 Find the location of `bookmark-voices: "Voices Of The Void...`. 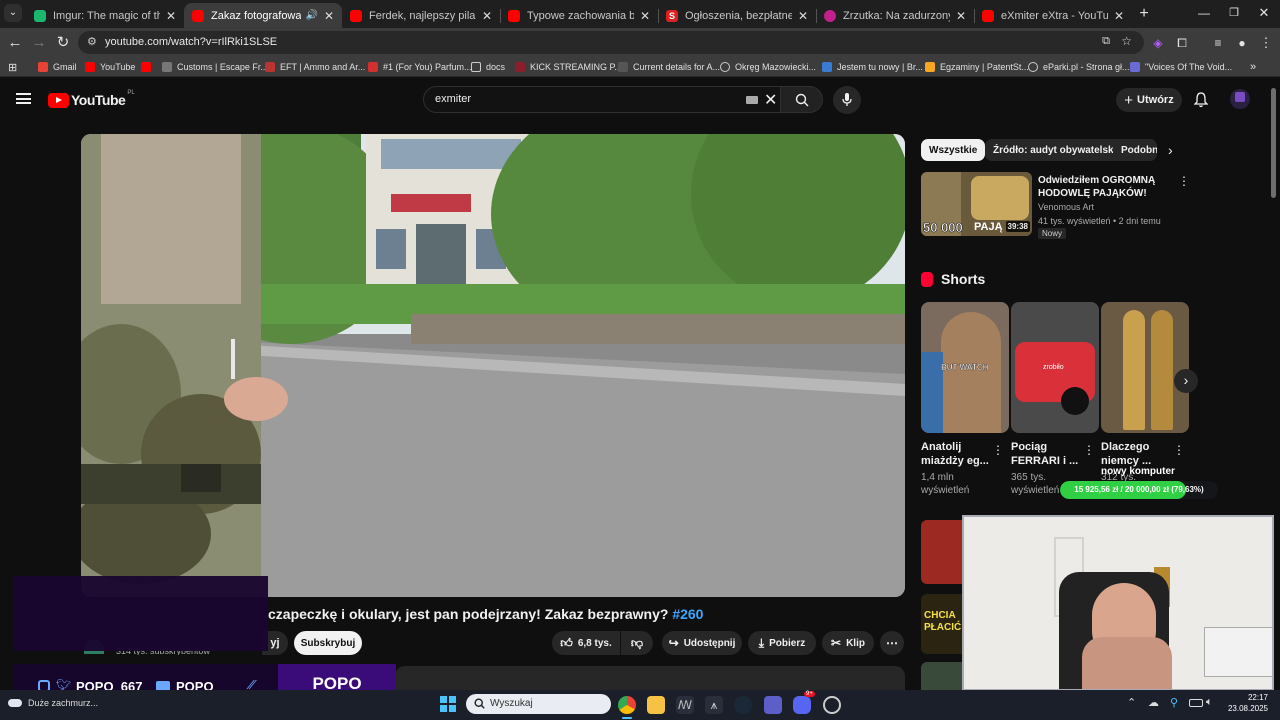

bookmark-voices: "Voices Of The Void... is located at coordinates (1181, 67).